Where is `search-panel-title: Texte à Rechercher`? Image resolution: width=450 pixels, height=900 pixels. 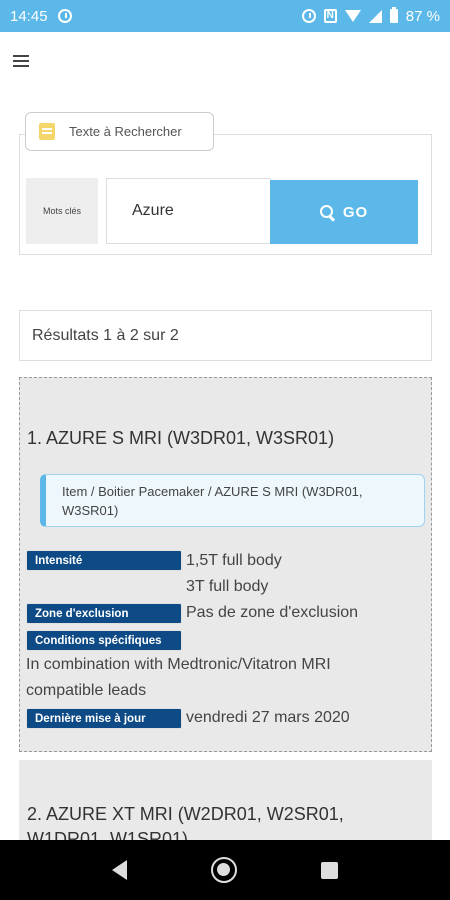
search-panel-title: Texte à Rechercher is located at coordinates (125, 131).